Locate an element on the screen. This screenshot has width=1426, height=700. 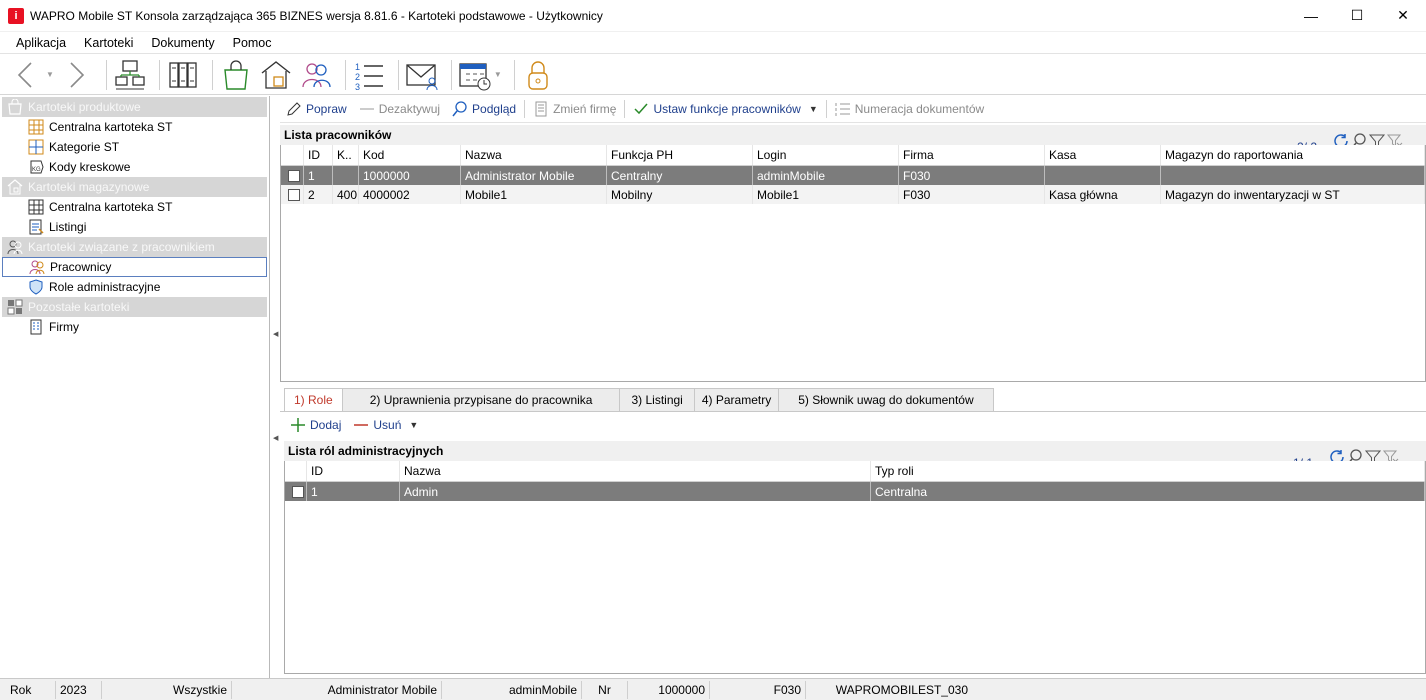
menu-kartoteki: Kartoteki is located at coordinates (108, 43).